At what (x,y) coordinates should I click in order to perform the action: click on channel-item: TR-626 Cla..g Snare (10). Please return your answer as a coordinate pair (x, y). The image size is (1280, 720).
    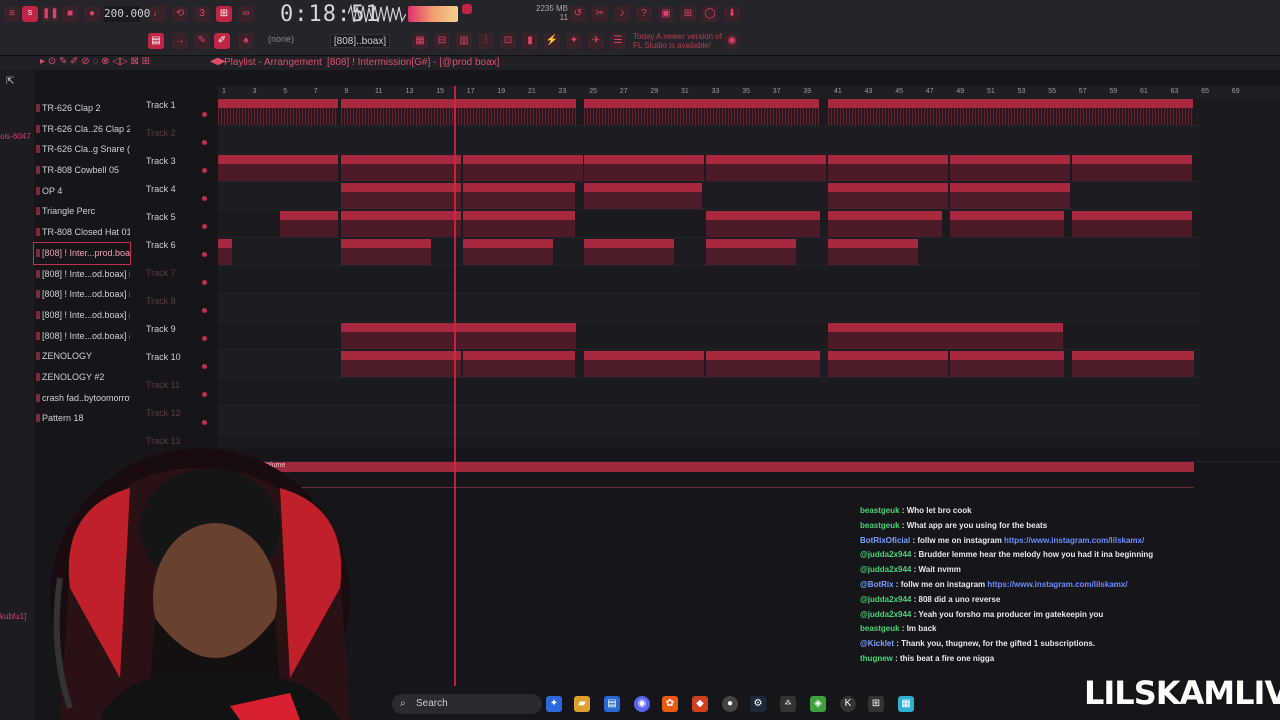
    Looking at the image, I should click on (82, 149).